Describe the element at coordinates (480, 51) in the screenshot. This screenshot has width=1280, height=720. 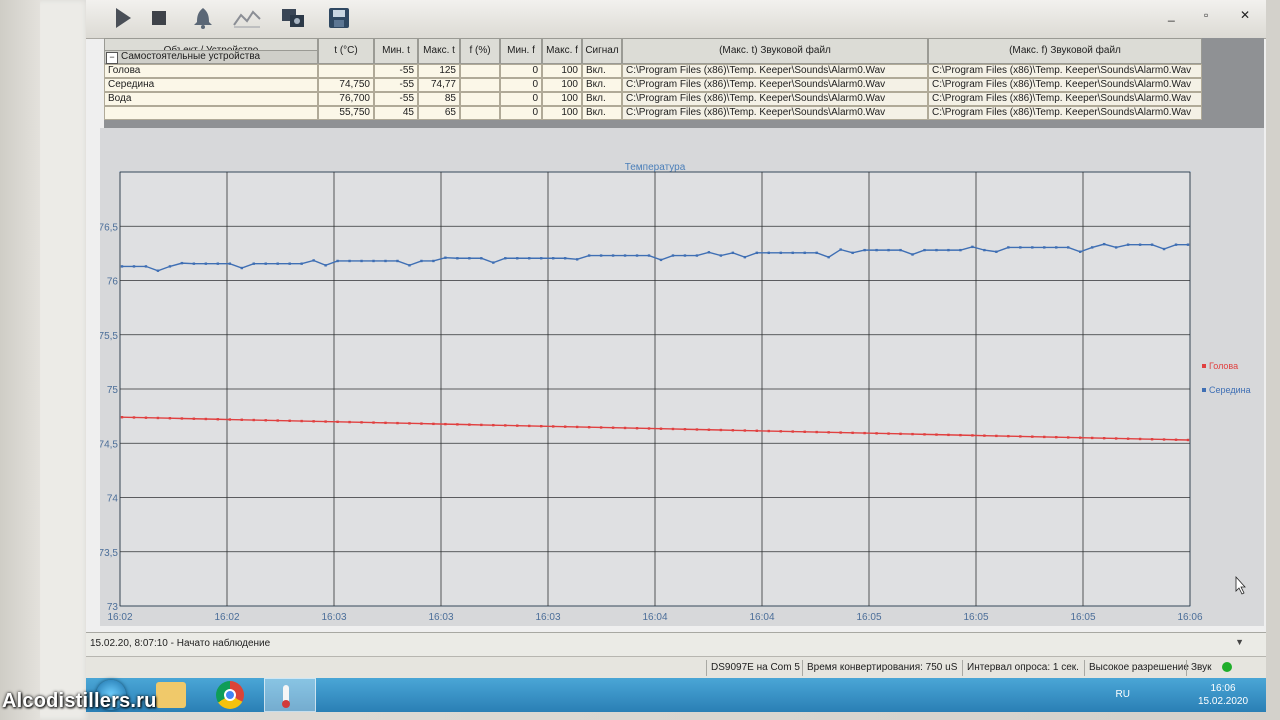
I see `column-header-f: f (%)` at that location.